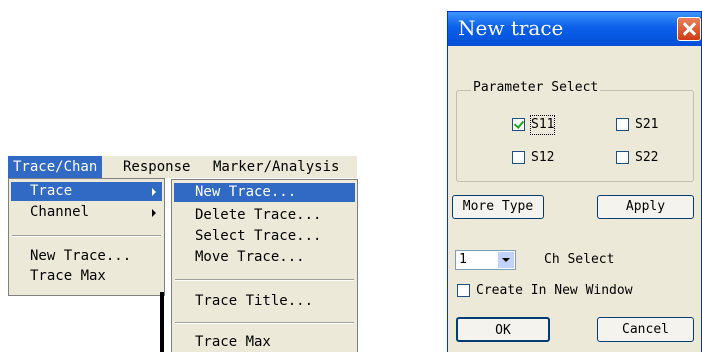 The height and width of the screenshot is (352, 702). I want to click on window-edge, so click(162, 322).